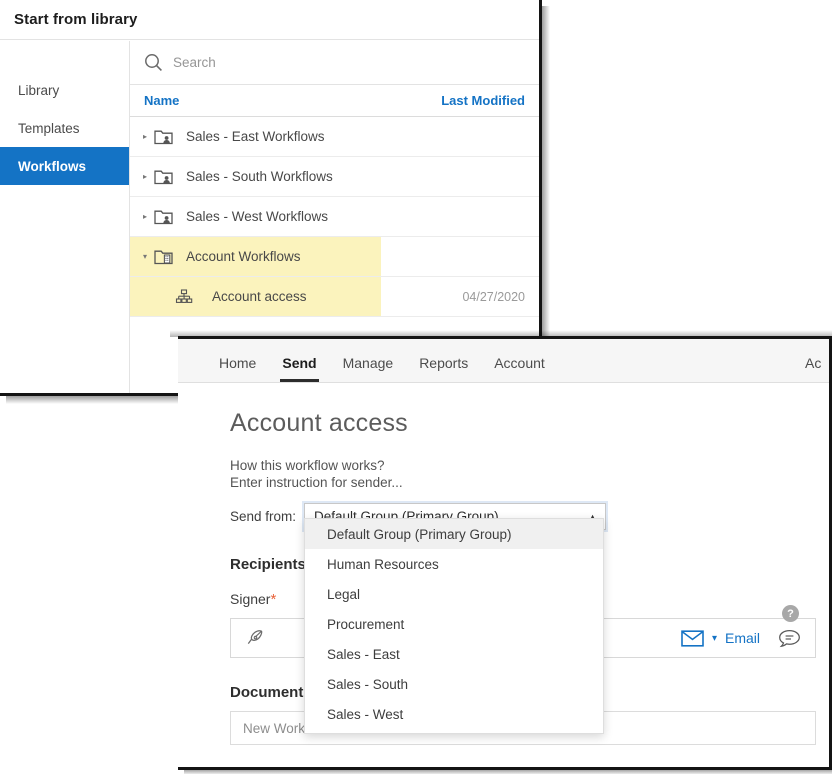  What do you see at coordinates (790, 613) in the screenshot?
I see `help-icon: ?` at bounding box center [790, 613].